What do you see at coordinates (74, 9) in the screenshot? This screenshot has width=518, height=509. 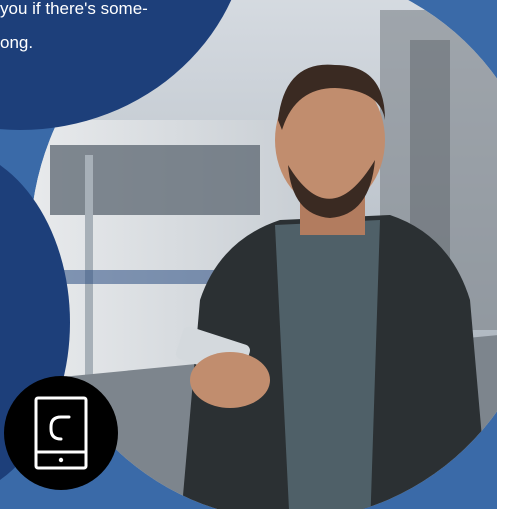 I see `bubble-text-line-1: you if there's some-` at bounding box center [74, 9].